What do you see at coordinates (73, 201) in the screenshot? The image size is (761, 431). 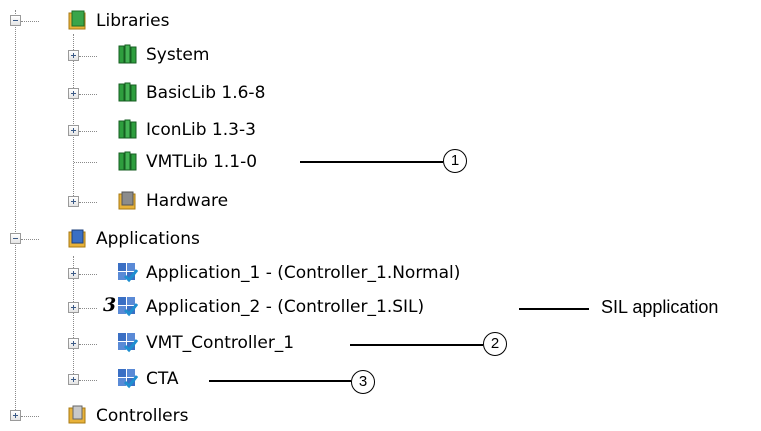 I see `expand-hardware-toggle` at bounding box center [73, 201].